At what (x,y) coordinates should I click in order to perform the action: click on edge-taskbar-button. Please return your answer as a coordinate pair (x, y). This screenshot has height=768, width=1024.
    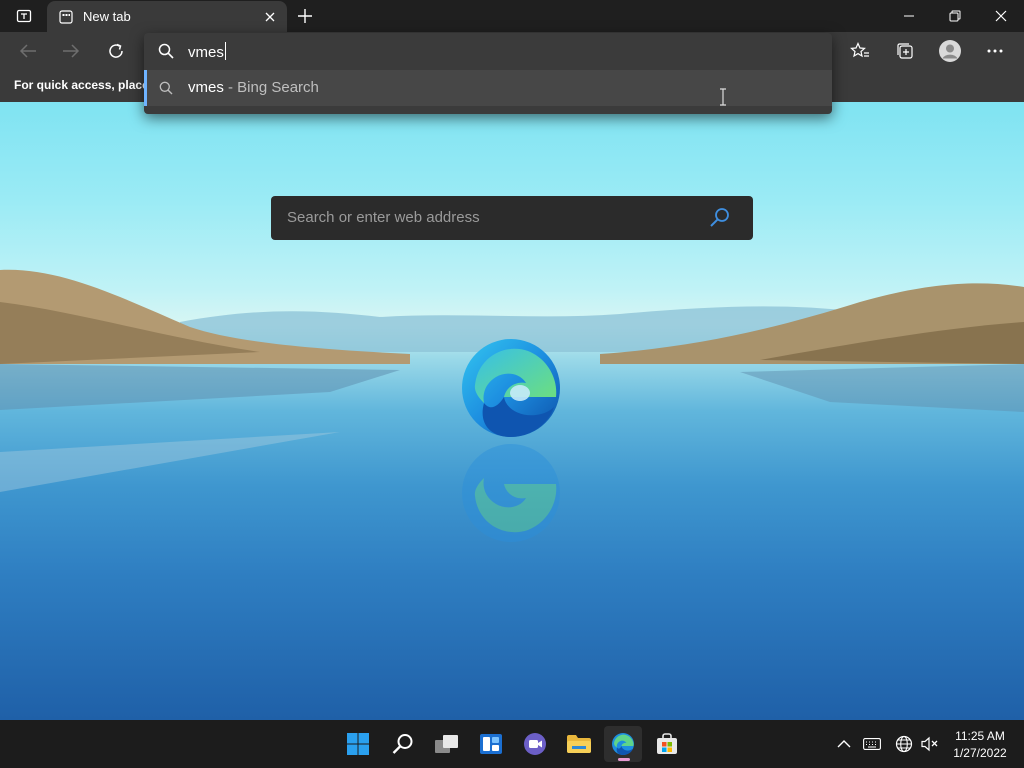
    Looking at the image, I should click on (623, 744).